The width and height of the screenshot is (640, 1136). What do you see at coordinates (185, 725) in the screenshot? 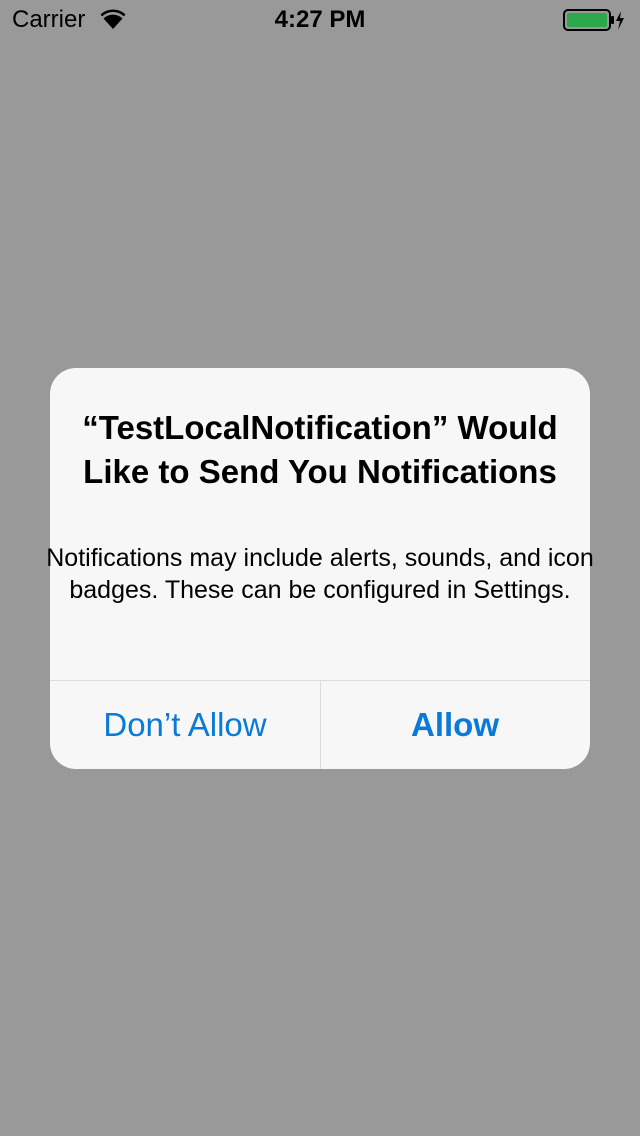
I see `dont-allow-button: Don’t Allow` at bounding box center [185, 725].